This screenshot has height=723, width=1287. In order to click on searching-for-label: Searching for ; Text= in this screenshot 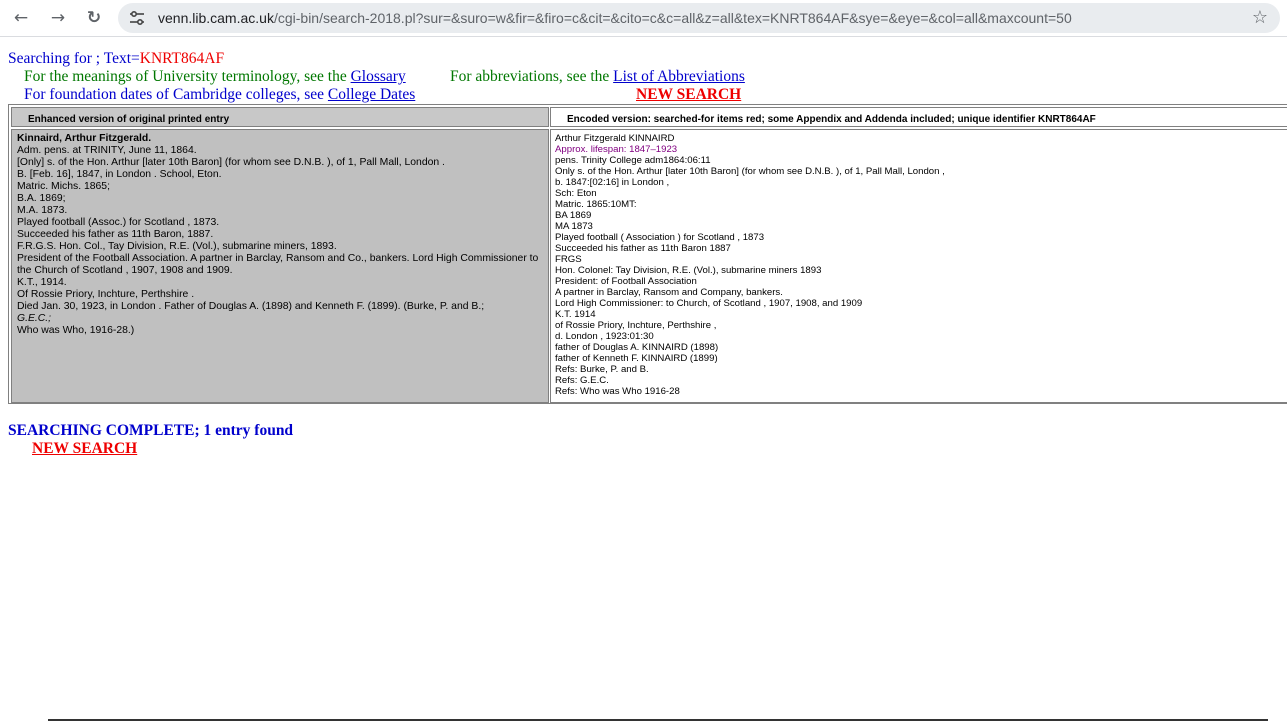, I will do `click(74, 58)`.